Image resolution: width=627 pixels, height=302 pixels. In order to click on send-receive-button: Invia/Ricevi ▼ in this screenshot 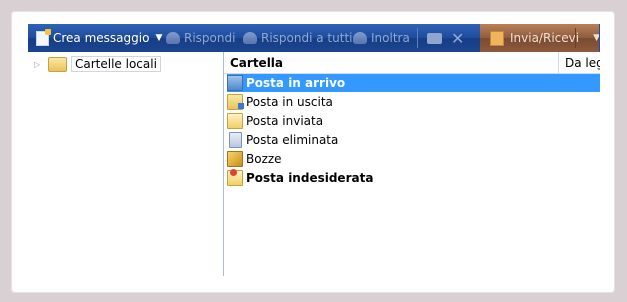, I will do `click(540, 38)`.